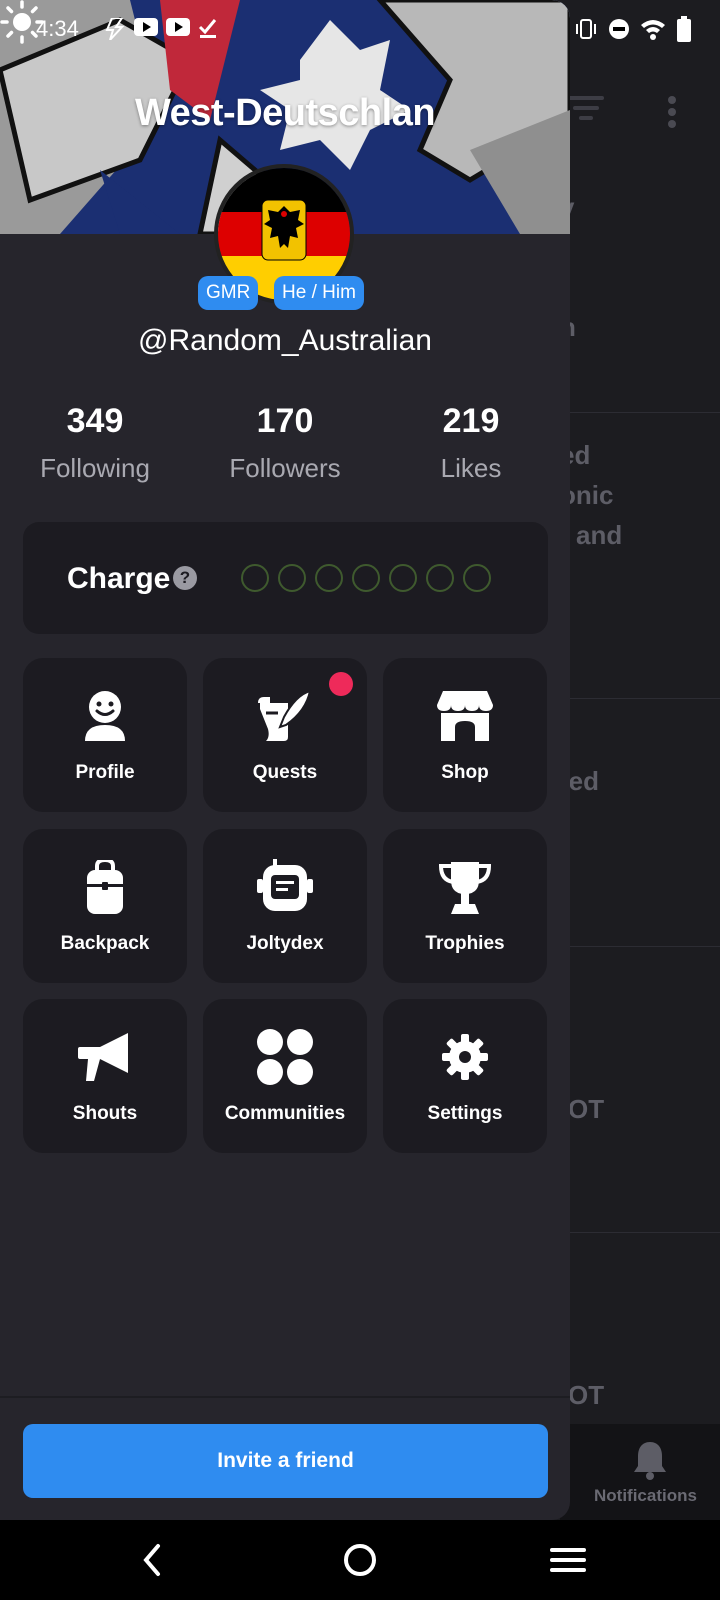 Image resolution: width=720 pixels, height=1600 pixels. I want to click on task-check-icon, so click(207, 28).